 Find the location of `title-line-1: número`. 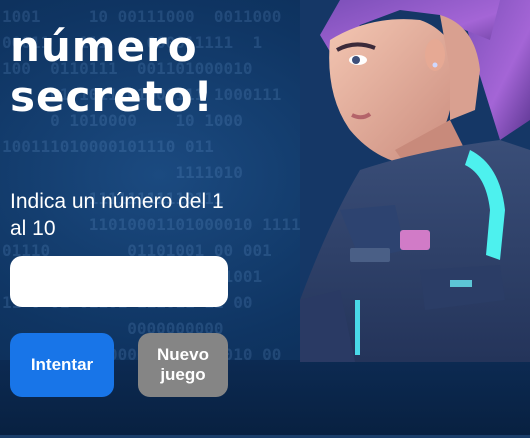

title-line-1: número is located at coordinates (104, 46).